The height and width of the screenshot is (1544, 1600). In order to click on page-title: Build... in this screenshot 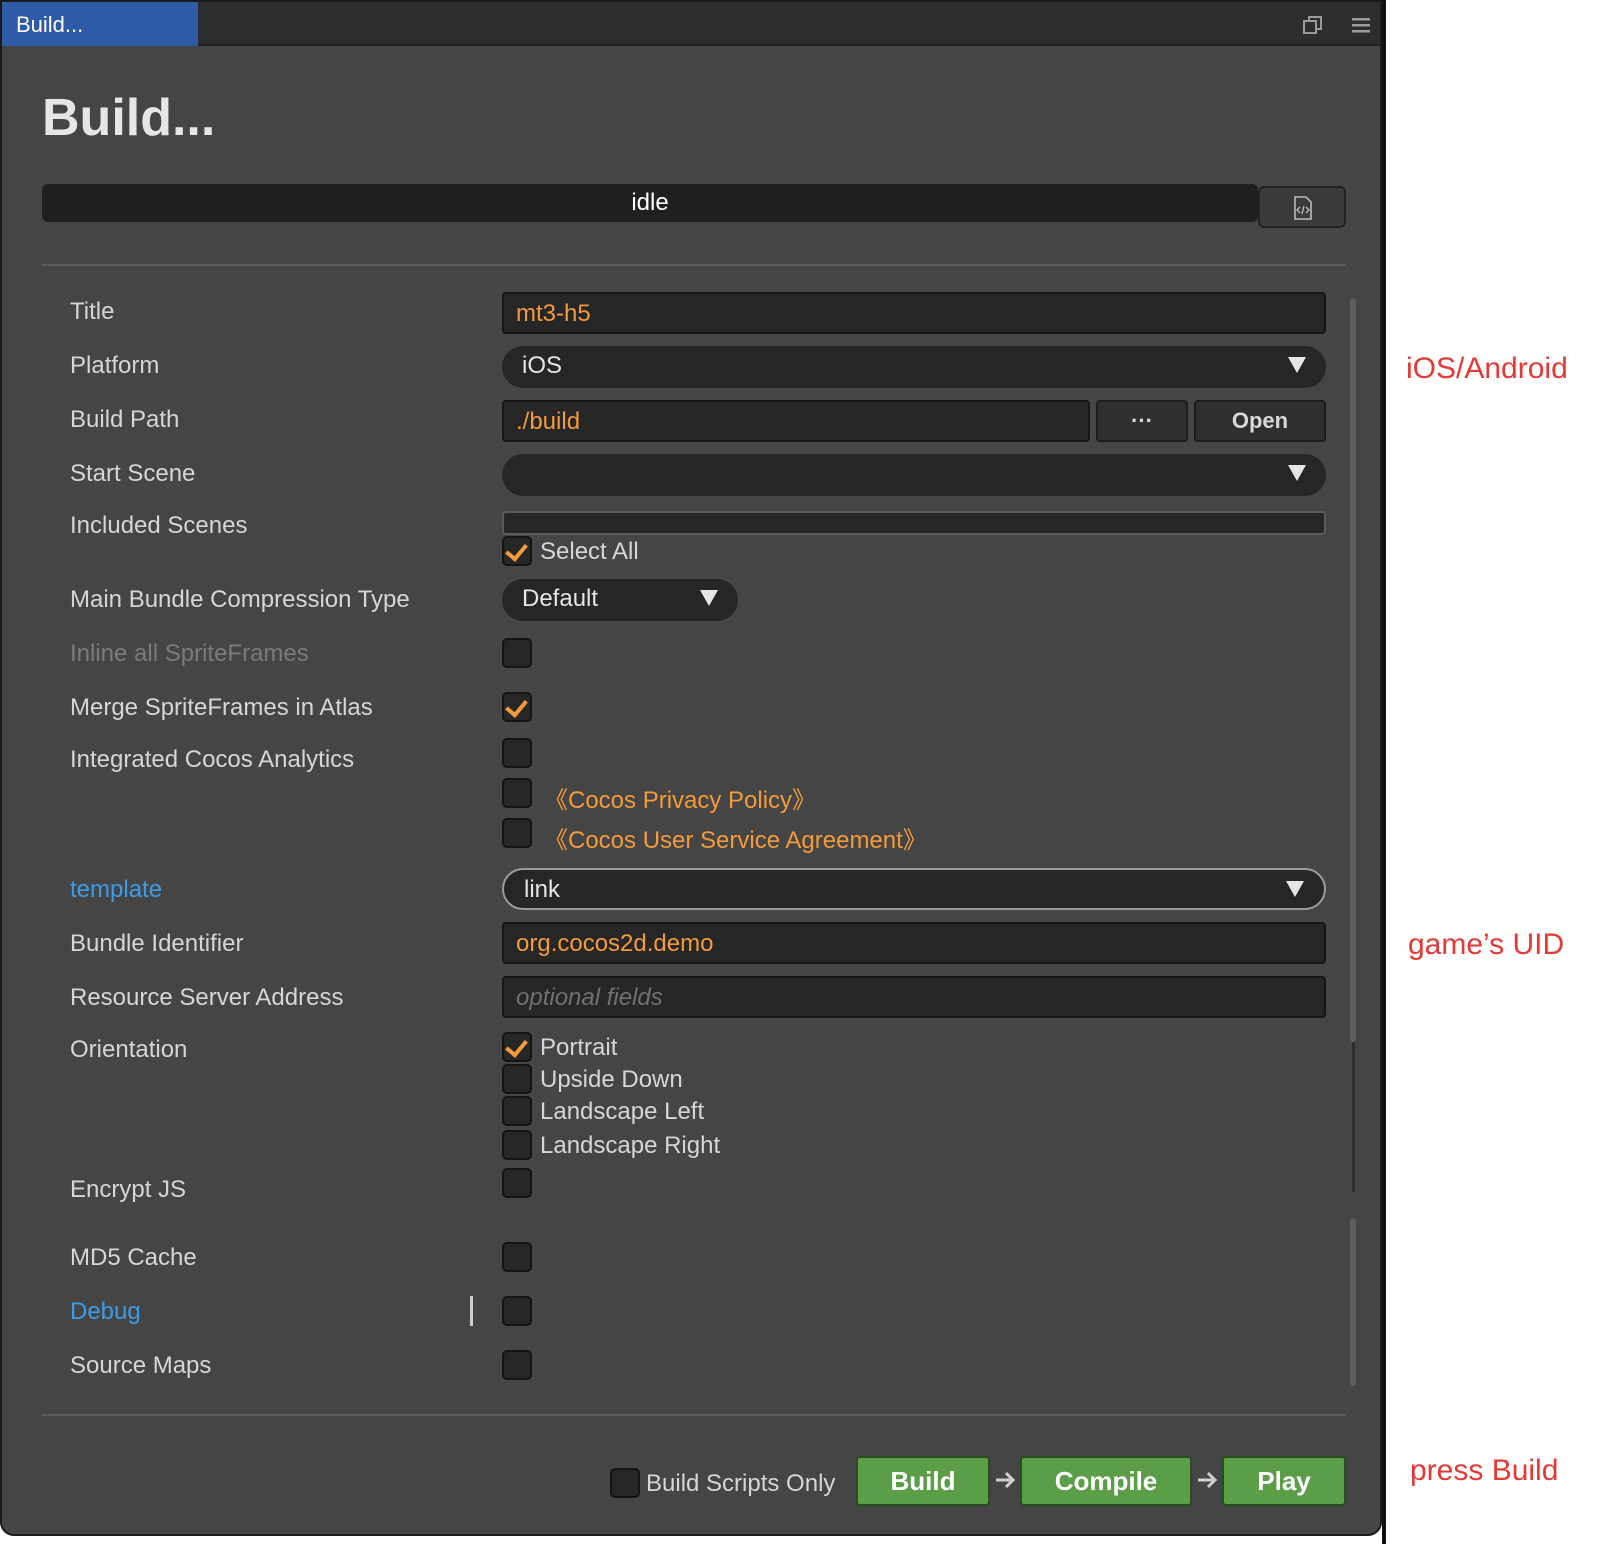, I will do `click(129, 118)`.